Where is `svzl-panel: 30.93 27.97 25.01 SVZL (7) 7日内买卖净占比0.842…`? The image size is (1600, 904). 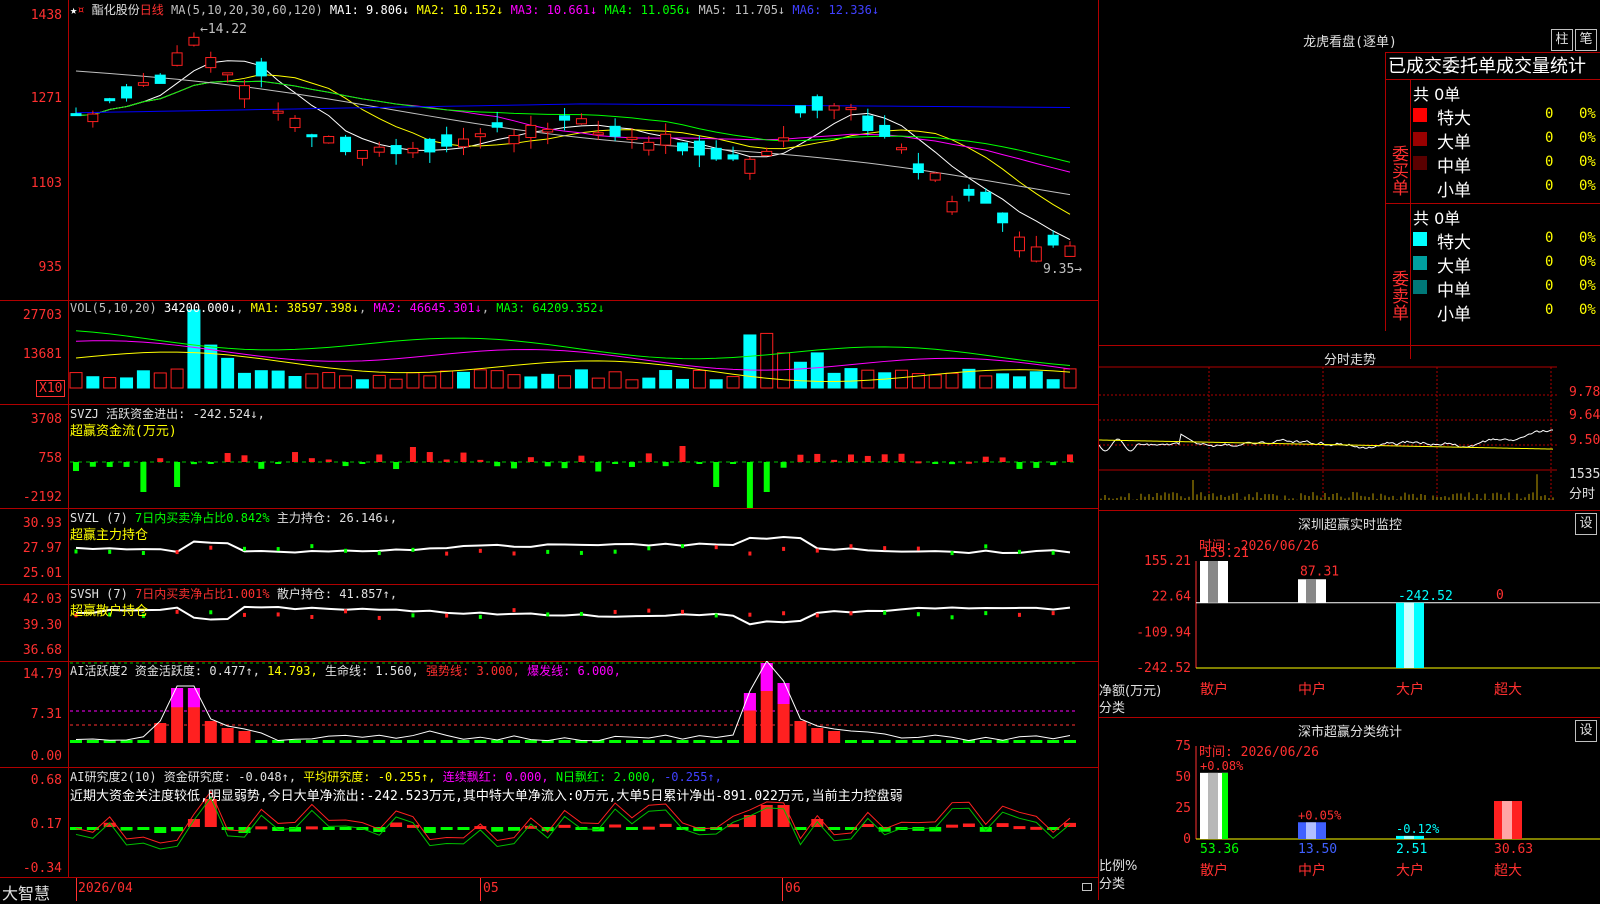 svzl-panel: 30.93 27.97 25.01 SVZL (7) 7日内买卖净占比0.842… is located at coordinates (549, 546).